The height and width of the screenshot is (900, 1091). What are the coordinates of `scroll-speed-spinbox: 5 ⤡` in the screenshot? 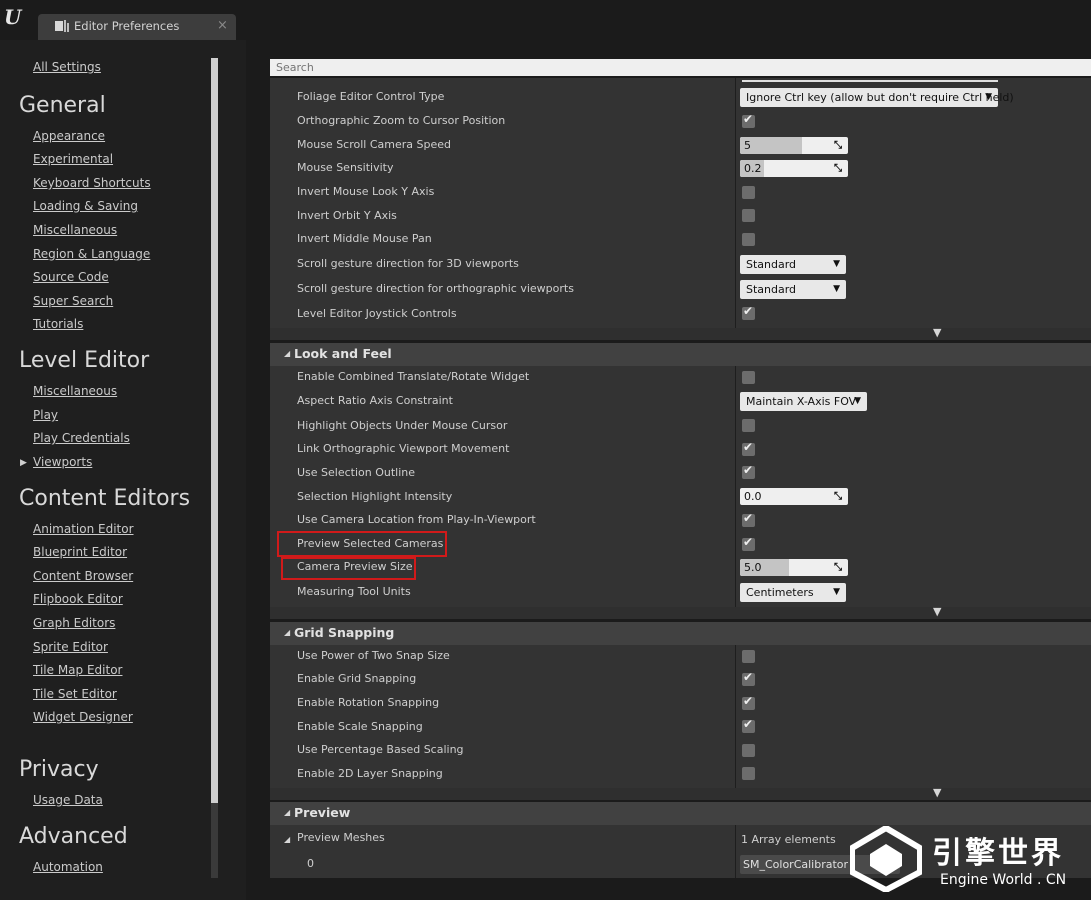 It's located at (794, 145).